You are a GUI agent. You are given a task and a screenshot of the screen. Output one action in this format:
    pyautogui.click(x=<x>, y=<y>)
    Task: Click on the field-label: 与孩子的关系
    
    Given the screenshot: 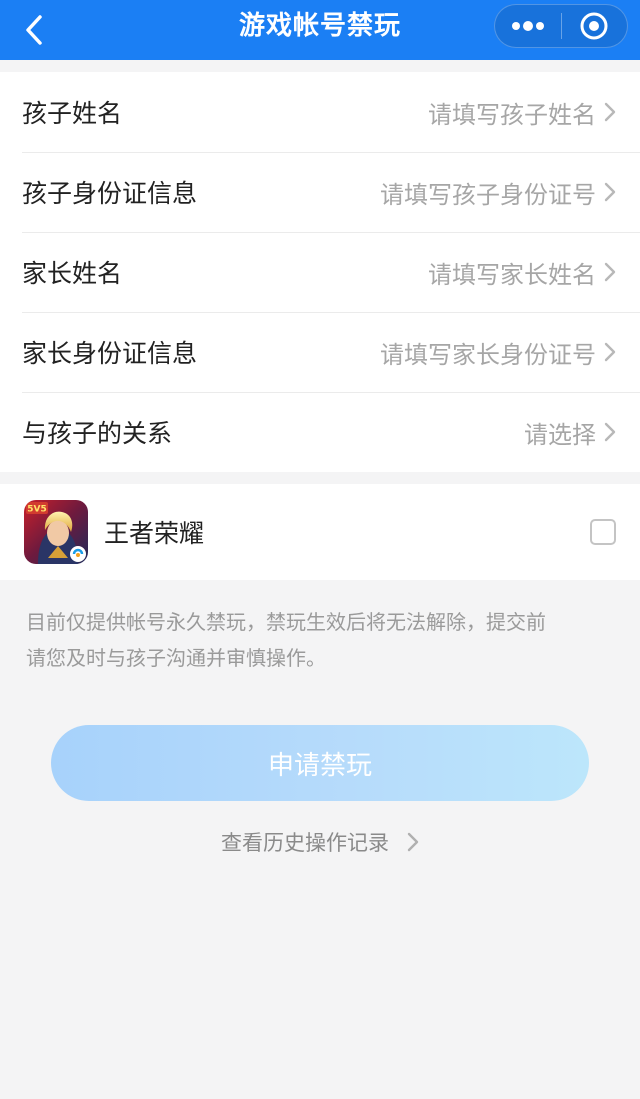 What is the action you would take?
    pyautogui.click(x=97, y=433)
    